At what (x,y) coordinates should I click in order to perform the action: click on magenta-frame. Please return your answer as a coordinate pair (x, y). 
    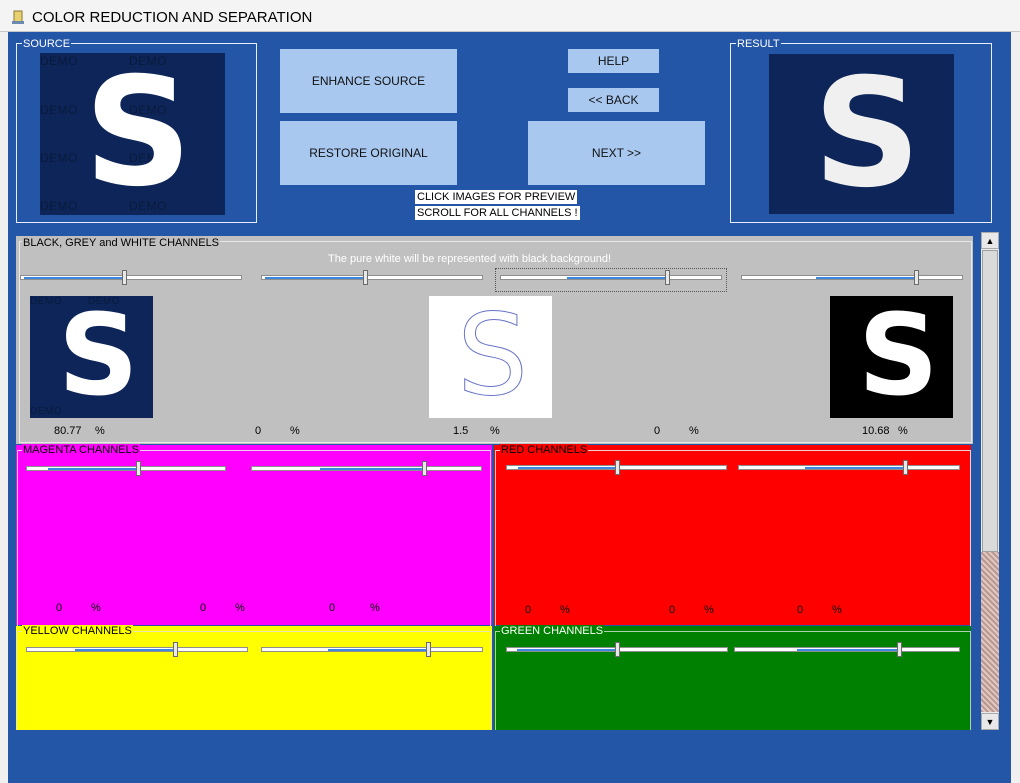
    Looking at the image, I should click on (254, 538).